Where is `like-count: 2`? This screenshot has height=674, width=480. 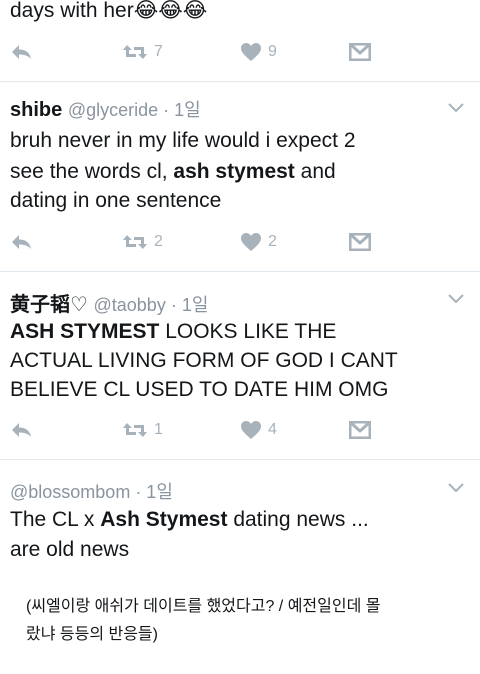
like-count: 2 is located at coordinates (272, 241).